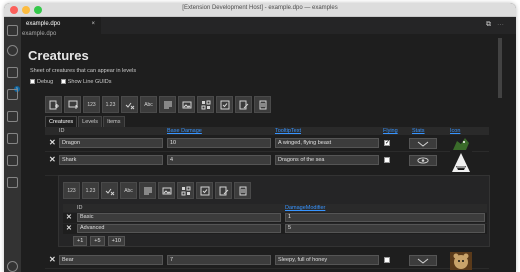 The image size is (520, 272). Describe the element at coordinates (12, 50) in the screenshot. I see `search-icon` at that location.